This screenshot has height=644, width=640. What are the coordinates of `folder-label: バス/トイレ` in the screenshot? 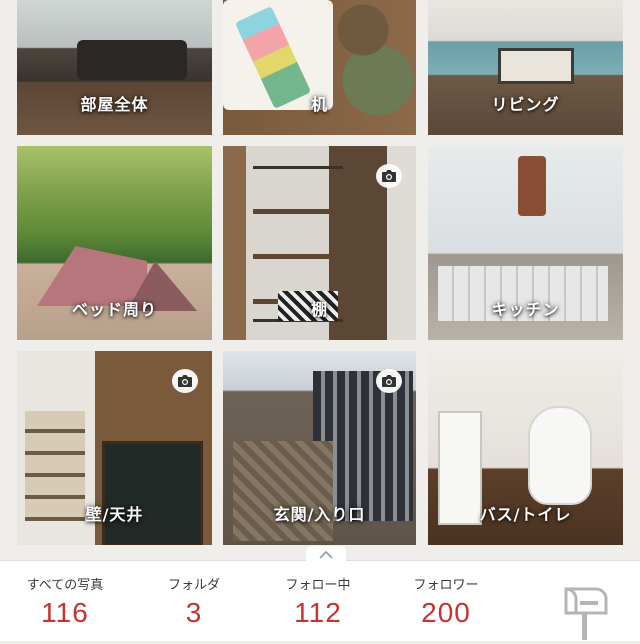 It's located at (525, 514).